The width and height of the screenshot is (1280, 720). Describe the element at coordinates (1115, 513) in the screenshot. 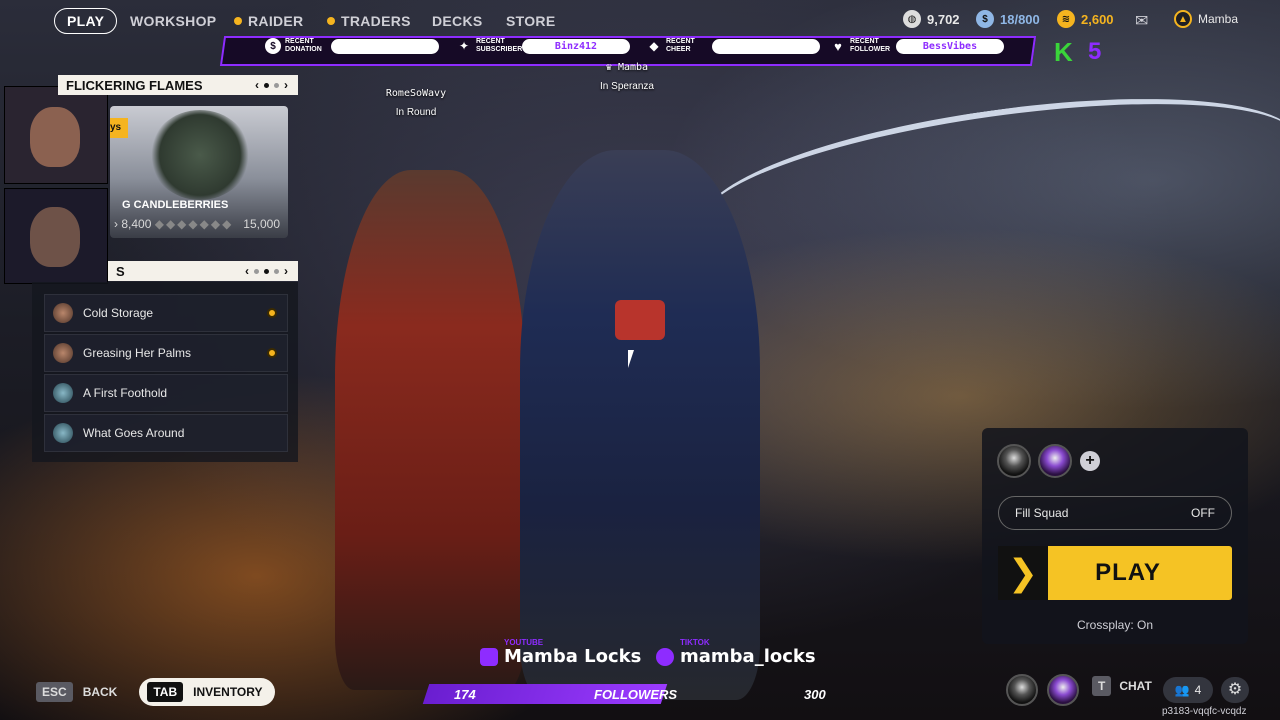

I see `fill-squad-toggle: Fill Squad OFF` at that location.